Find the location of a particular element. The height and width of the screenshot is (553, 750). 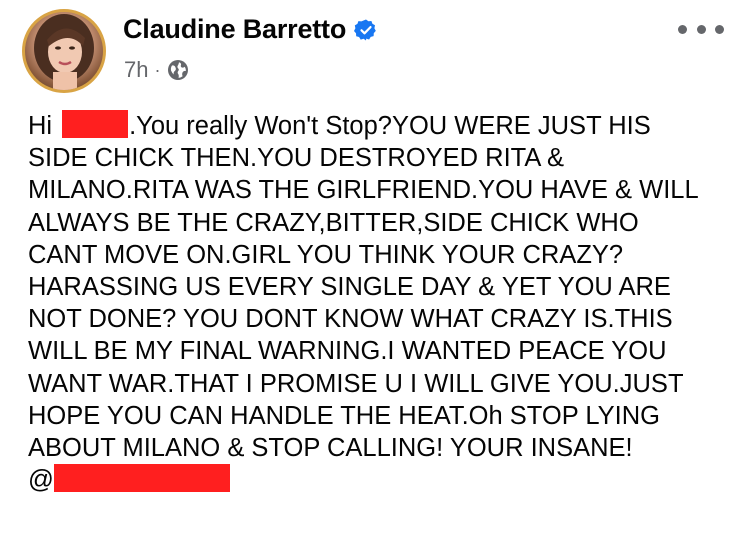

post-line: CANT MOVE ON.GIRL YOU THINK YOUR CRAZY? is located at coordinates (326, 254).